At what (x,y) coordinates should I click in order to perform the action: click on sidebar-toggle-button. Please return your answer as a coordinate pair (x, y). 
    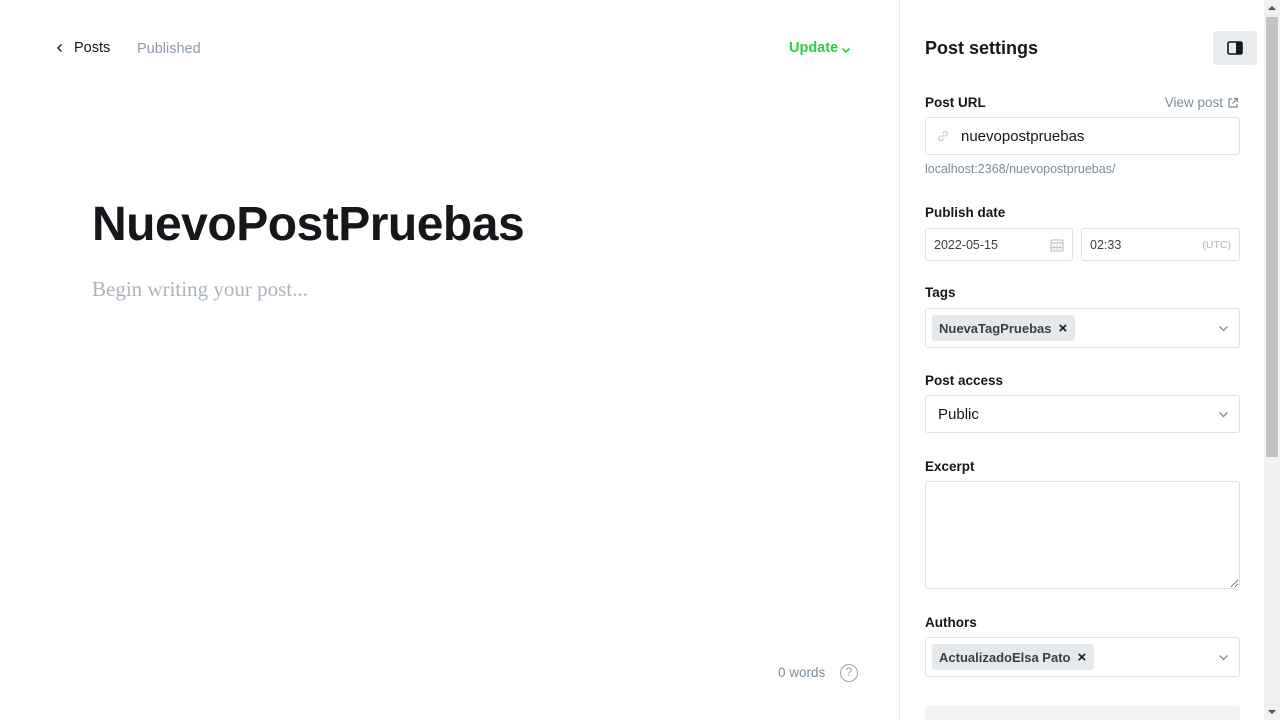
    Looking at the image, I should click on (1235, 48).